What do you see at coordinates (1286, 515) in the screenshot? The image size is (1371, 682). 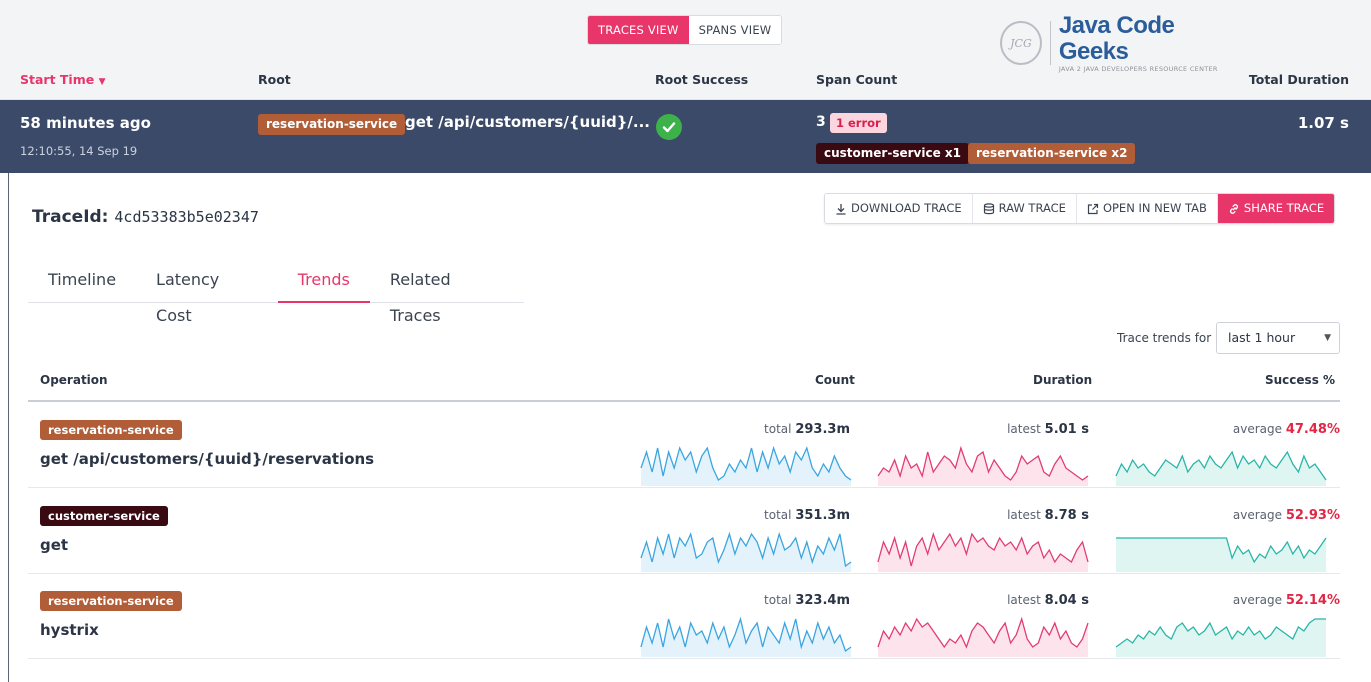 I see `row-success: average 52.93%` at bounding box center [1286, 515].